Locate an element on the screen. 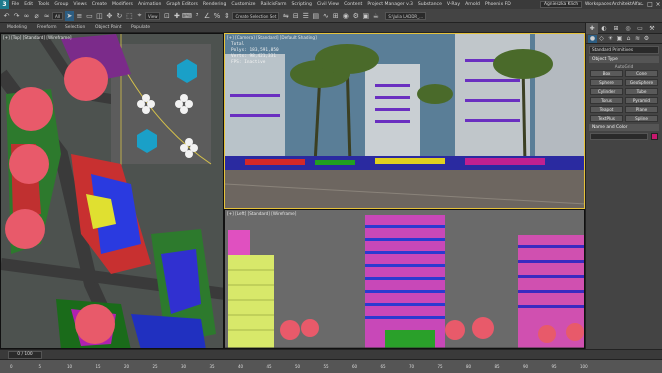  object-name-field is located at coordinates (619, 136).